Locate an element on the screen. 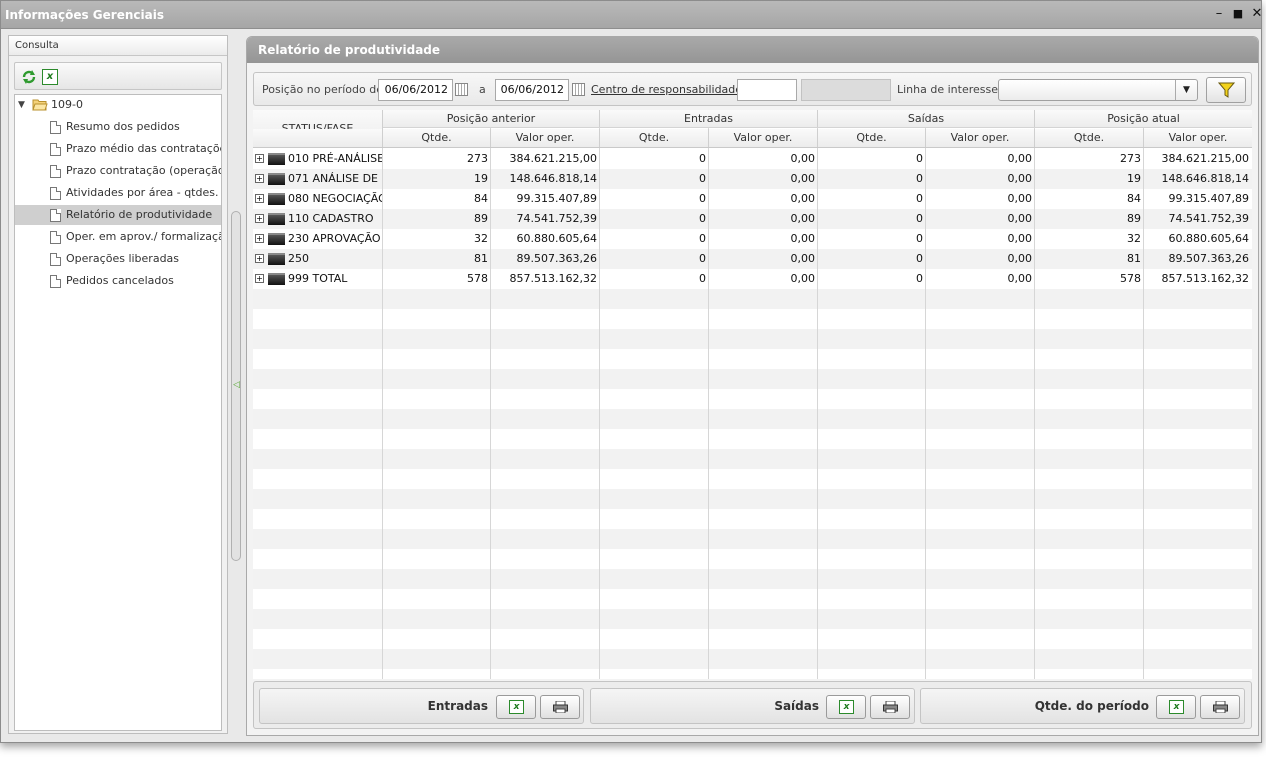  qtde-cell: 578 is located at coordinates (477, 278).